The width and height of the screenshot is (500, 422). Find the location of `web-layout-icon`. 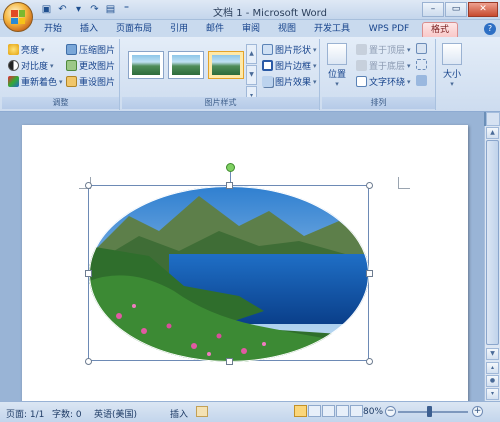

web-layout-icon is located at coordinates (328, 411).